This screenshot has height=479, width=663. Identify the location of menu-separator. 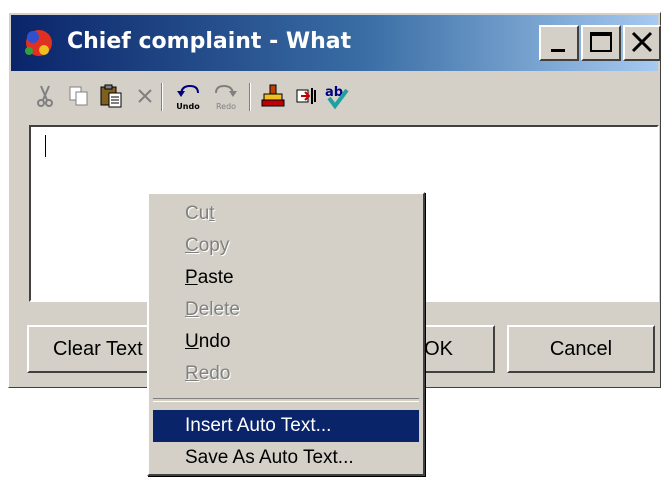
(286, 400).